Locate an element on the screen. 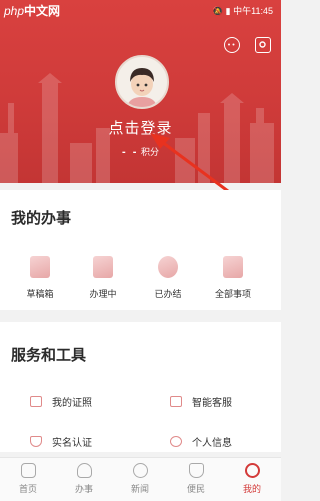 The height and width of the screenshot is (501, 320). tab-affairs: 办事 is located at coordinates (84, 479).